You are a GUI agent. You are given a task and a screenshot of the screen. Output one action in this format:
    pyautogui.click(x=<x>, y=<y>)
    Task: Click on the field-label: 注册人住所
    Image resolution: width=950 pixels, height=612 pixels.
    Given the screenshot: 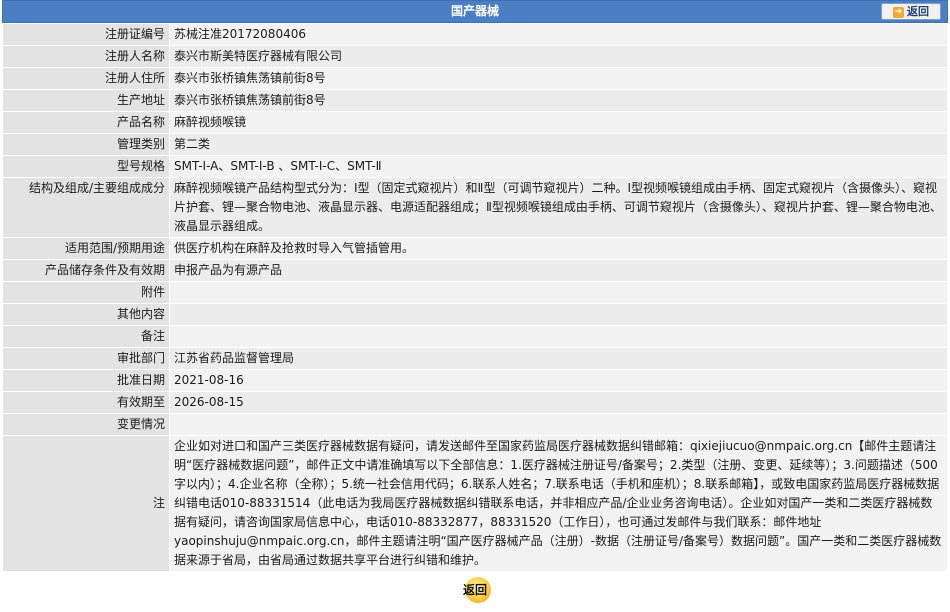 What is the action you would take?
    pyautogui.click(x=86, y=78)
    